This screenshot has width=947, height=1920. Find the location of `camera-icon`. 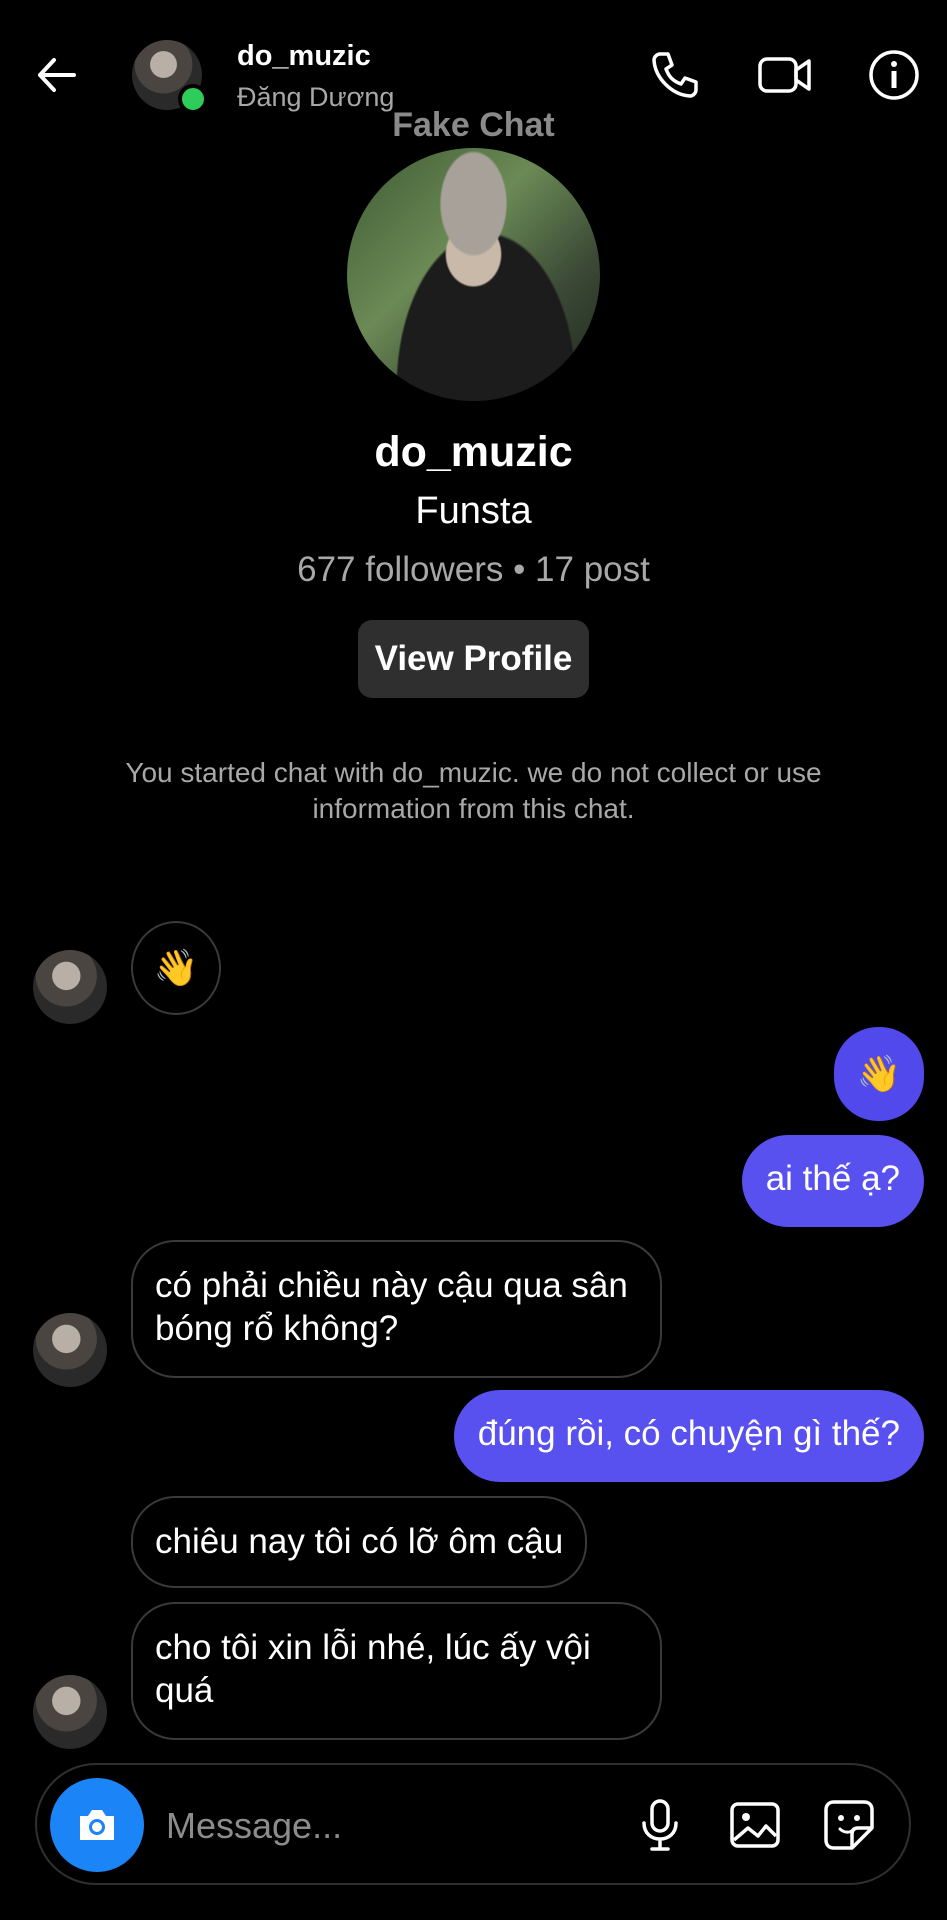

camera-icon is located at coordinates (97, 1825).